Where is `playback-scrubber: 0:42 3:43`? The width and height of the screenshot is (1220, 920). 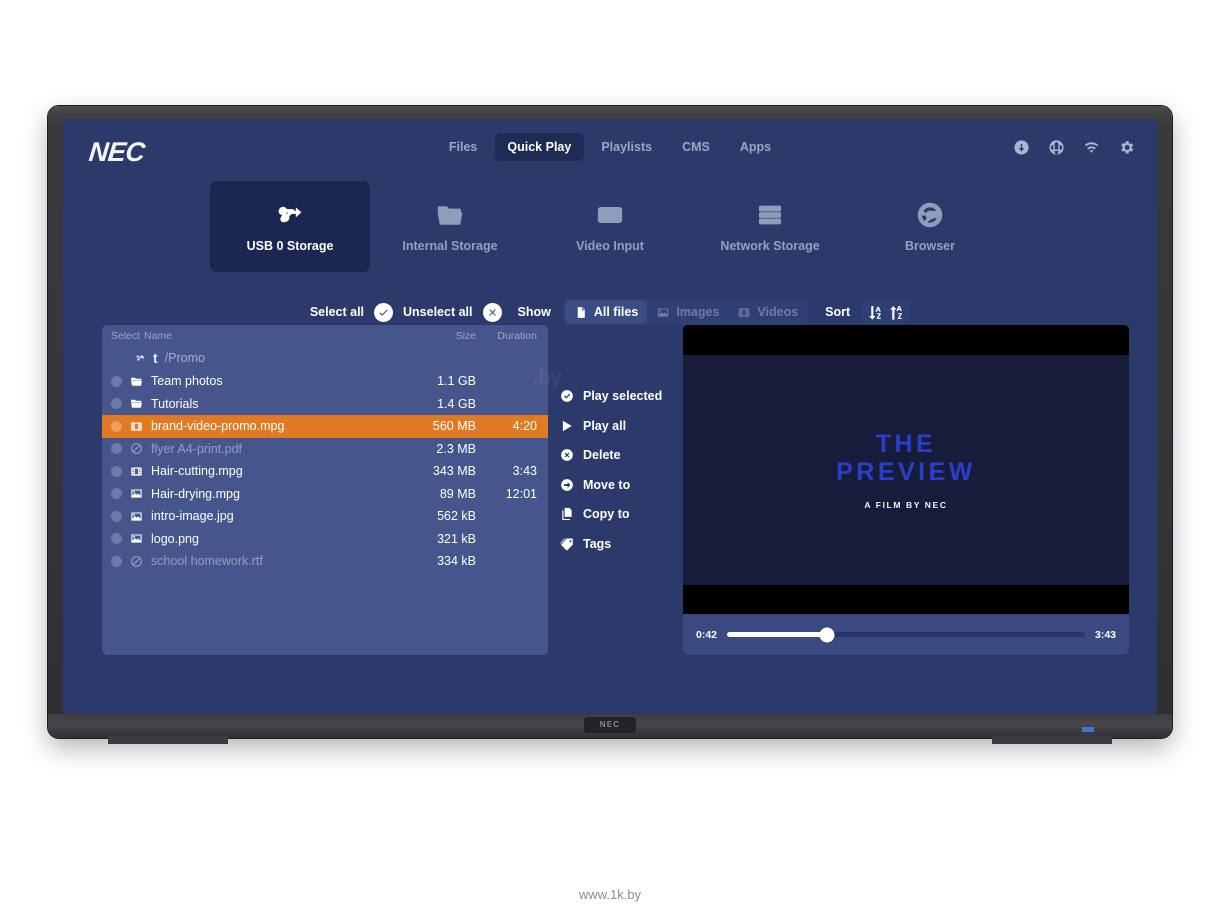 playback-scrubber: 0:42 3:43 is located at coordinates (906, 634).